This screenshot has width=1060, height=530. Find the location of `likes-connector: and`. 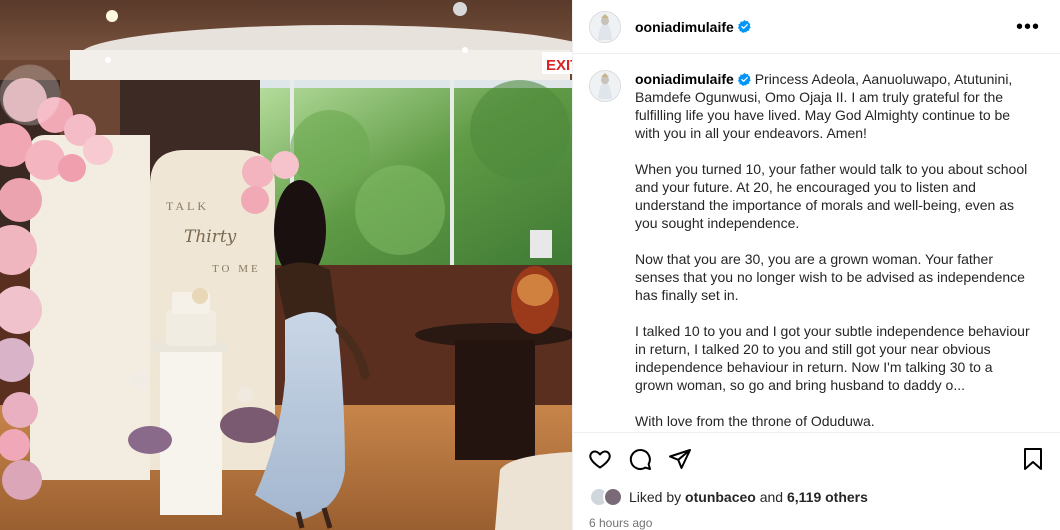

likes-connector: and is located at coordinates (771, 497).